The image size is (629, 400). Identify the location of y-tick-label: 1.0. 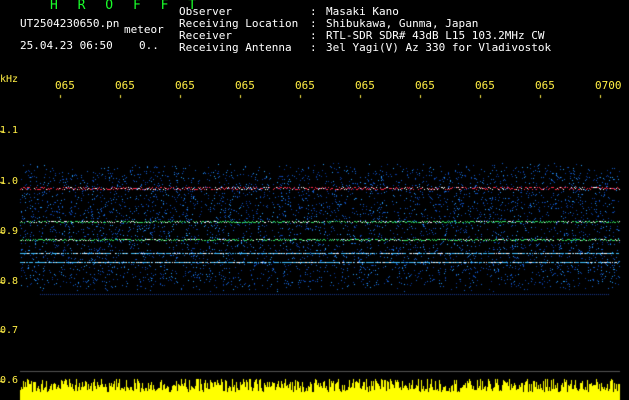
(9, 181).